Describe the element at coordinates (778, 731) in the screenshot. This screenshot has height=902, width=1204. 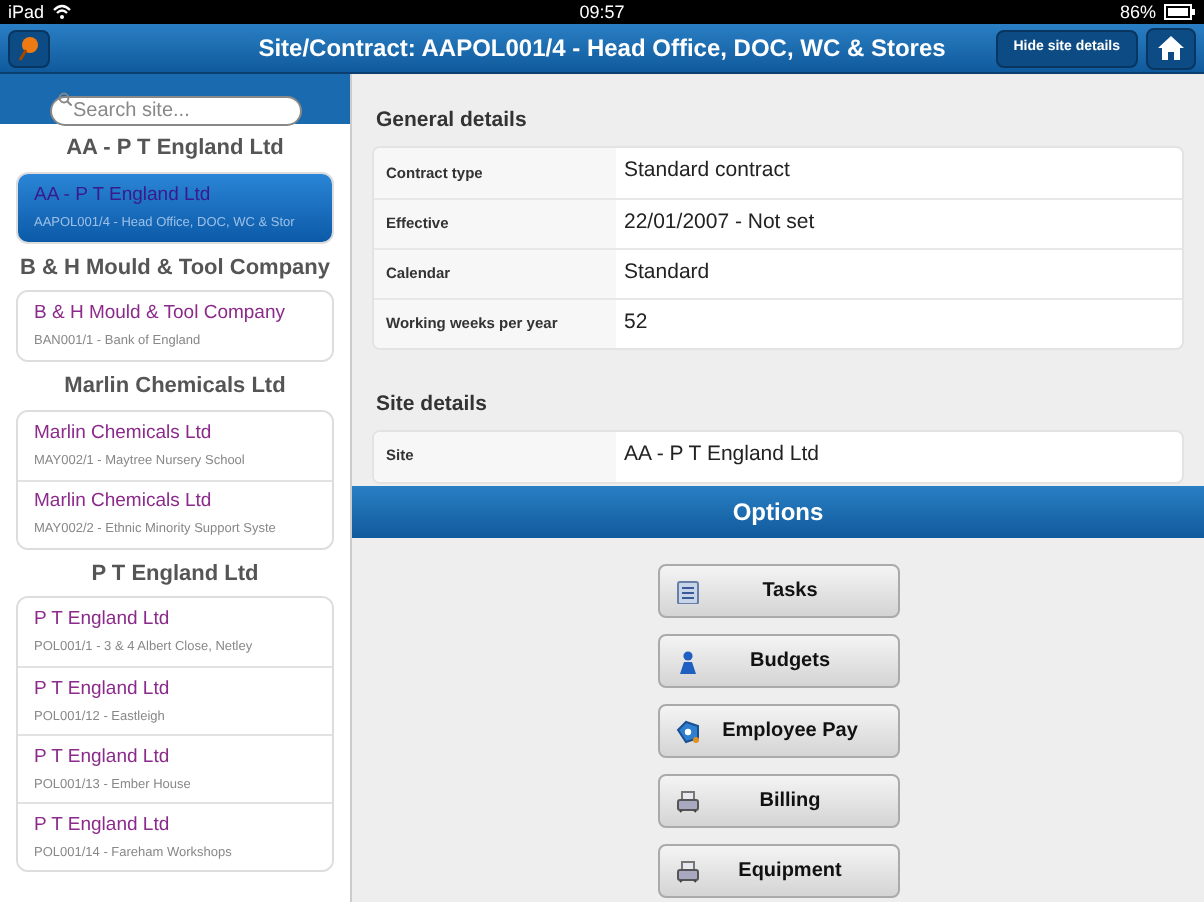
I see `option-button: Employee Pay` at that location.